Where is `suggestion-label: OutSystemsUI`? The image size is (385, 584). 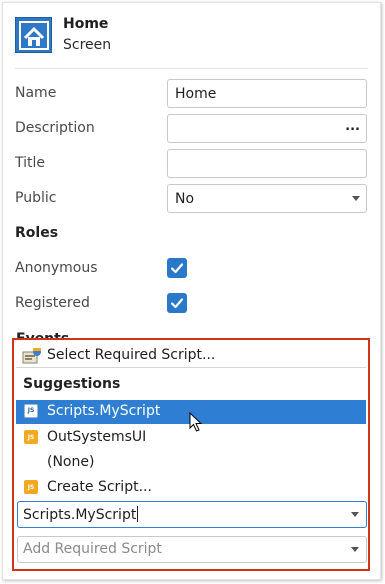 suggestion-label: OutSystemsUI is located at coordinates (97, 437).